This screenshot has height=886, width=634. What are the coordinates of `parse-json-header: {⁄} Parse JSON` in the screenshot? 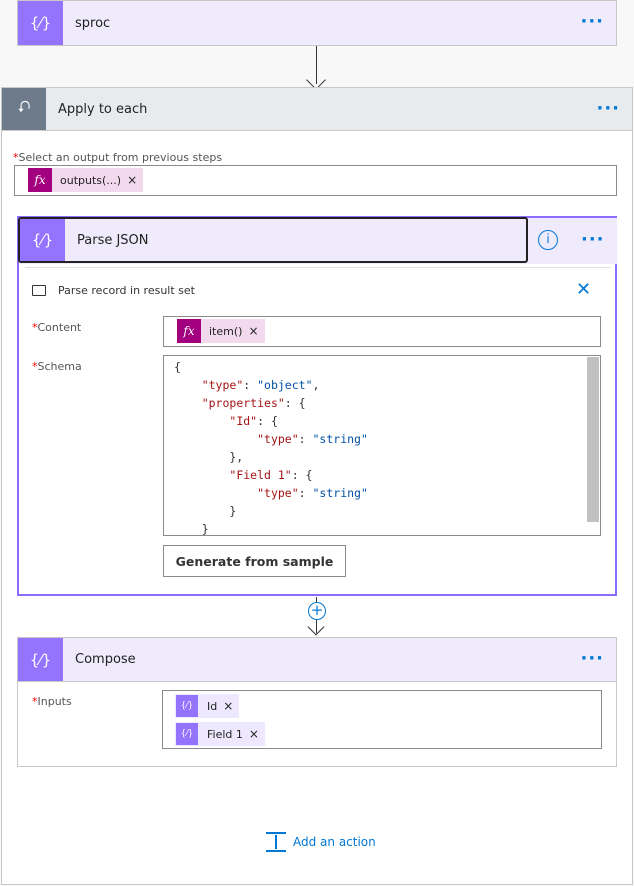 It's located at (273, 240).